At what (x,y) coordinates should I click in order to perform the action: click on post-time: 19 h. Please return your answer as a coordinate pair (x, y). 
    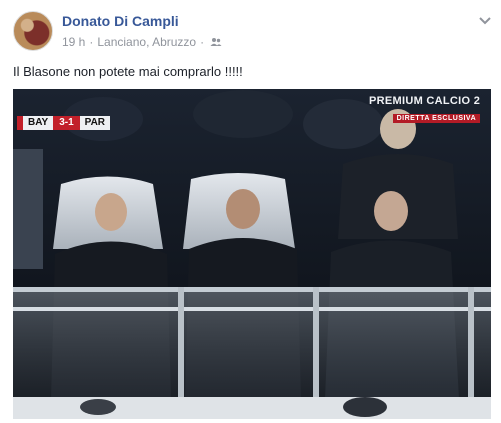
    Looking at the image, I should click on (73, 42).